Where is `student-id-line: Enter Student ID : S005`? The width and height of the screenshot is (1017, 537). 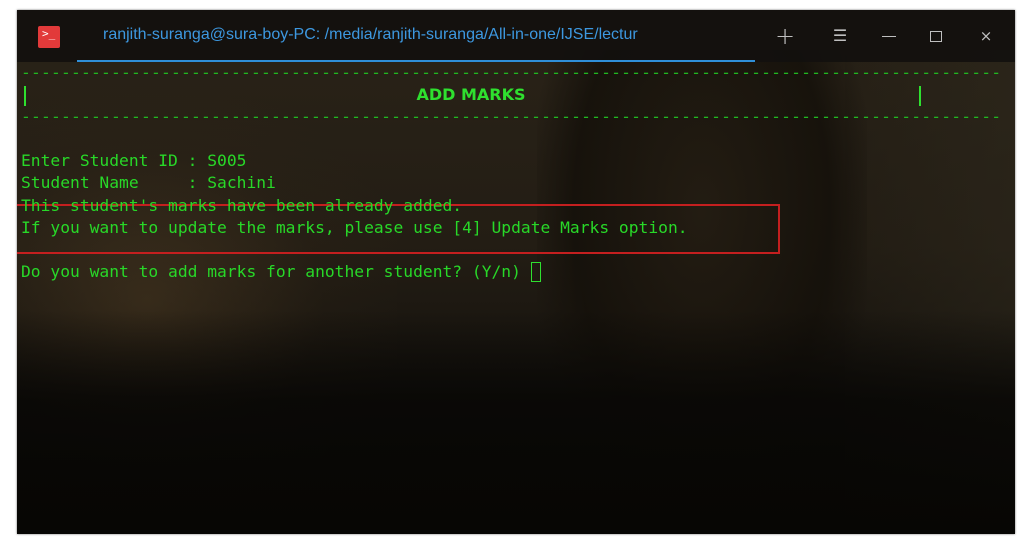
student-id-line: Enter Student ID : S005 is located at coordinates (134, 160).